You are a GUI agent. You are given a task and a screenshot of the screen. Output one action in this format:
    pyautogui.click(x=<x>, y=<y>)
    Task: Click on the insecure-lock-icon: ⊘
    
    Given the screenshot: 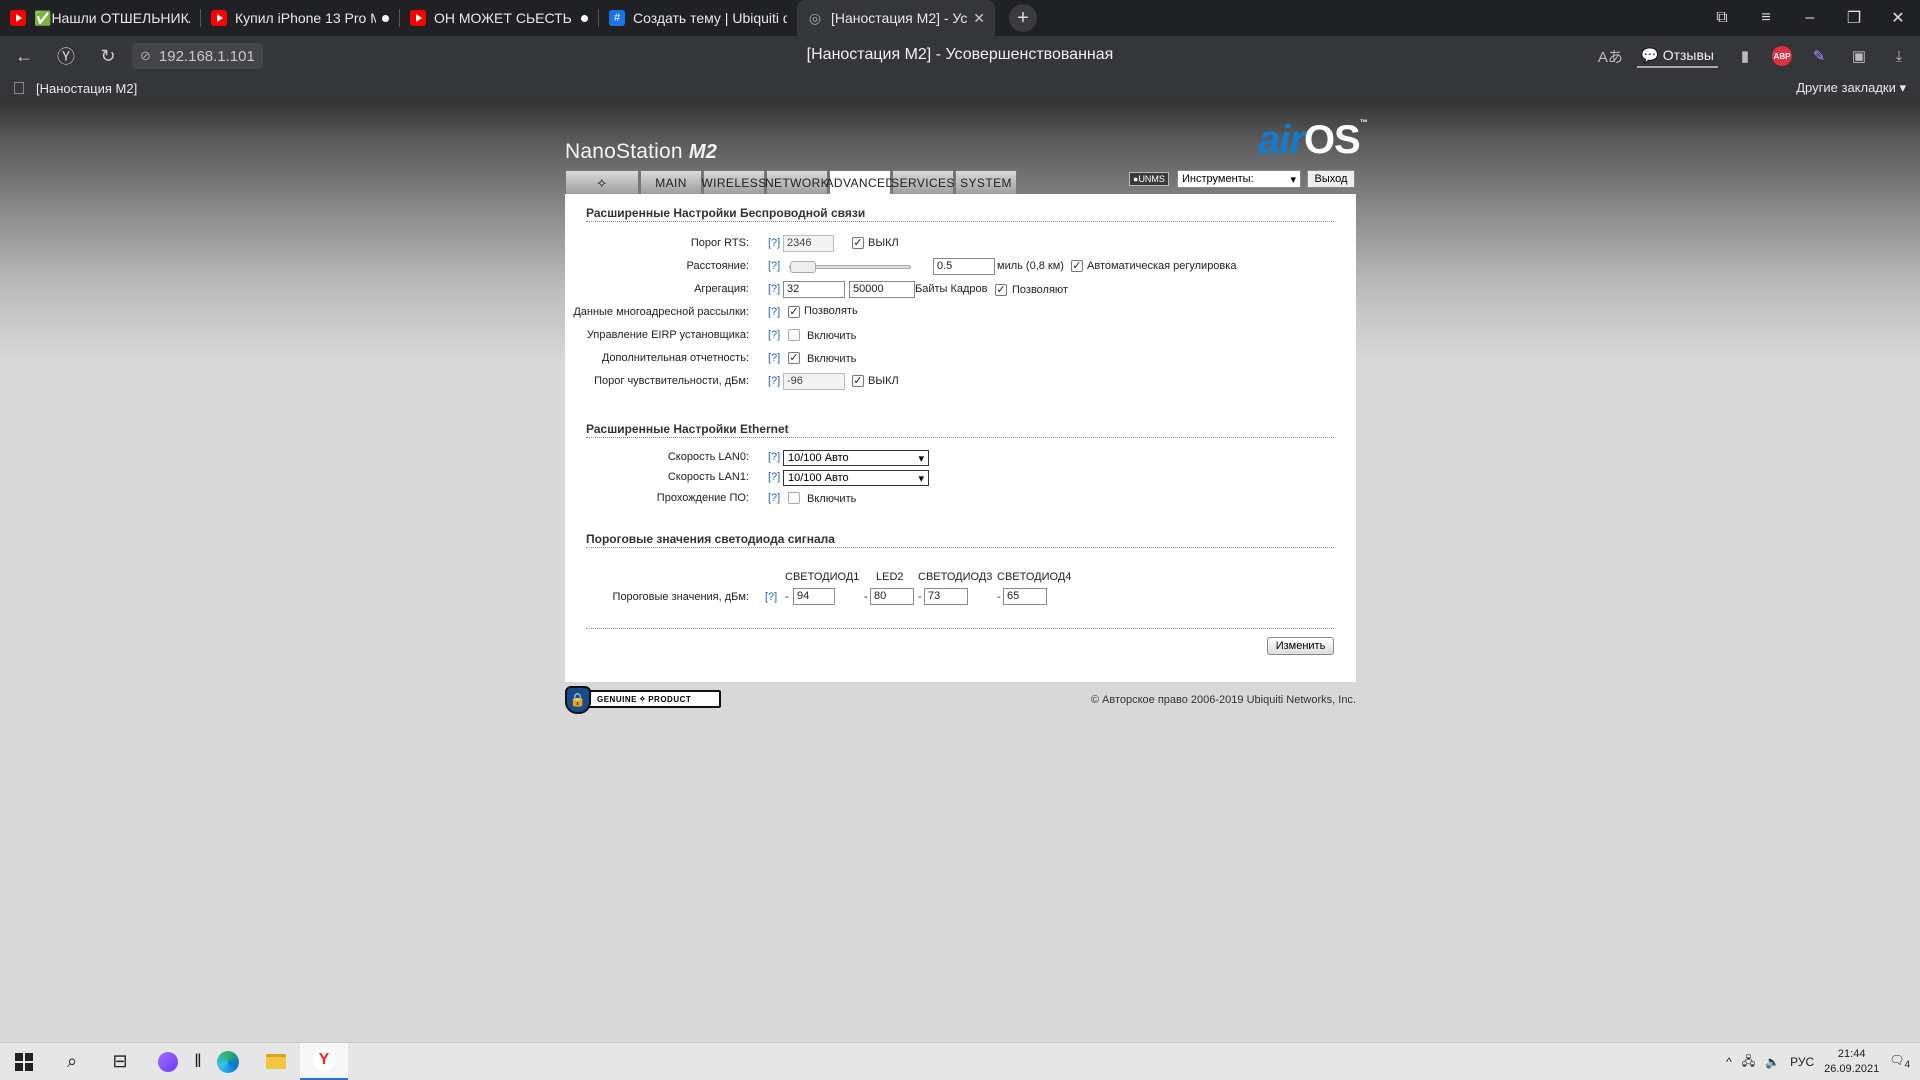 What is the action you would take?
    pyautogui.click(x=145, y=56)
    